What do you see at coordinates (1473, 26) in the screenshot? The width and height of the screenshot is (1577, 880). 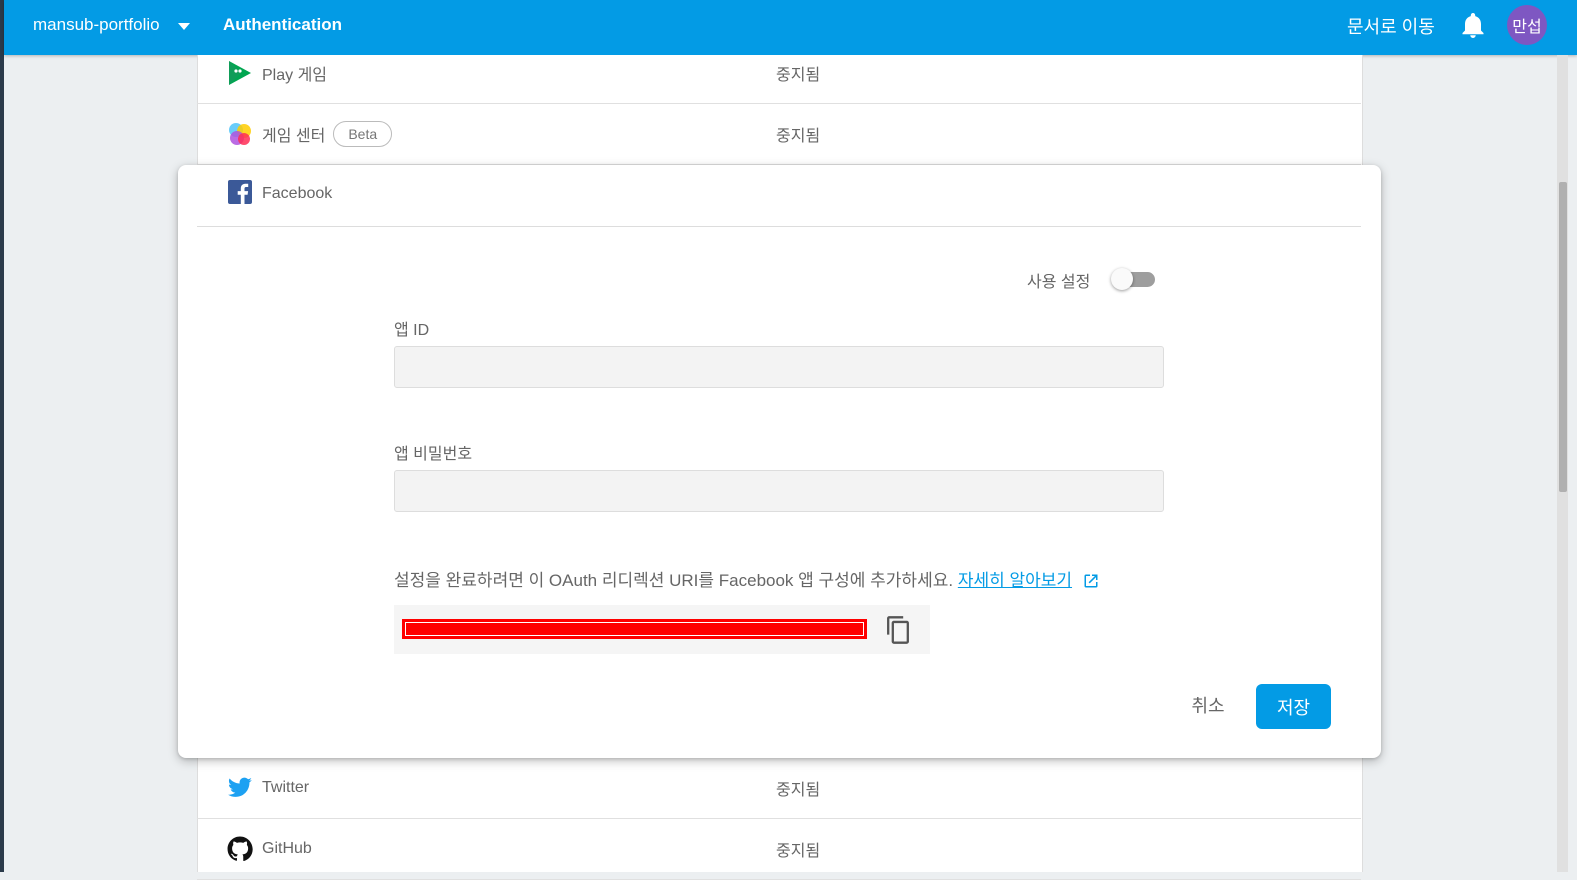 I see `notifications-bell-icon` at bounding box center [1473, 26].